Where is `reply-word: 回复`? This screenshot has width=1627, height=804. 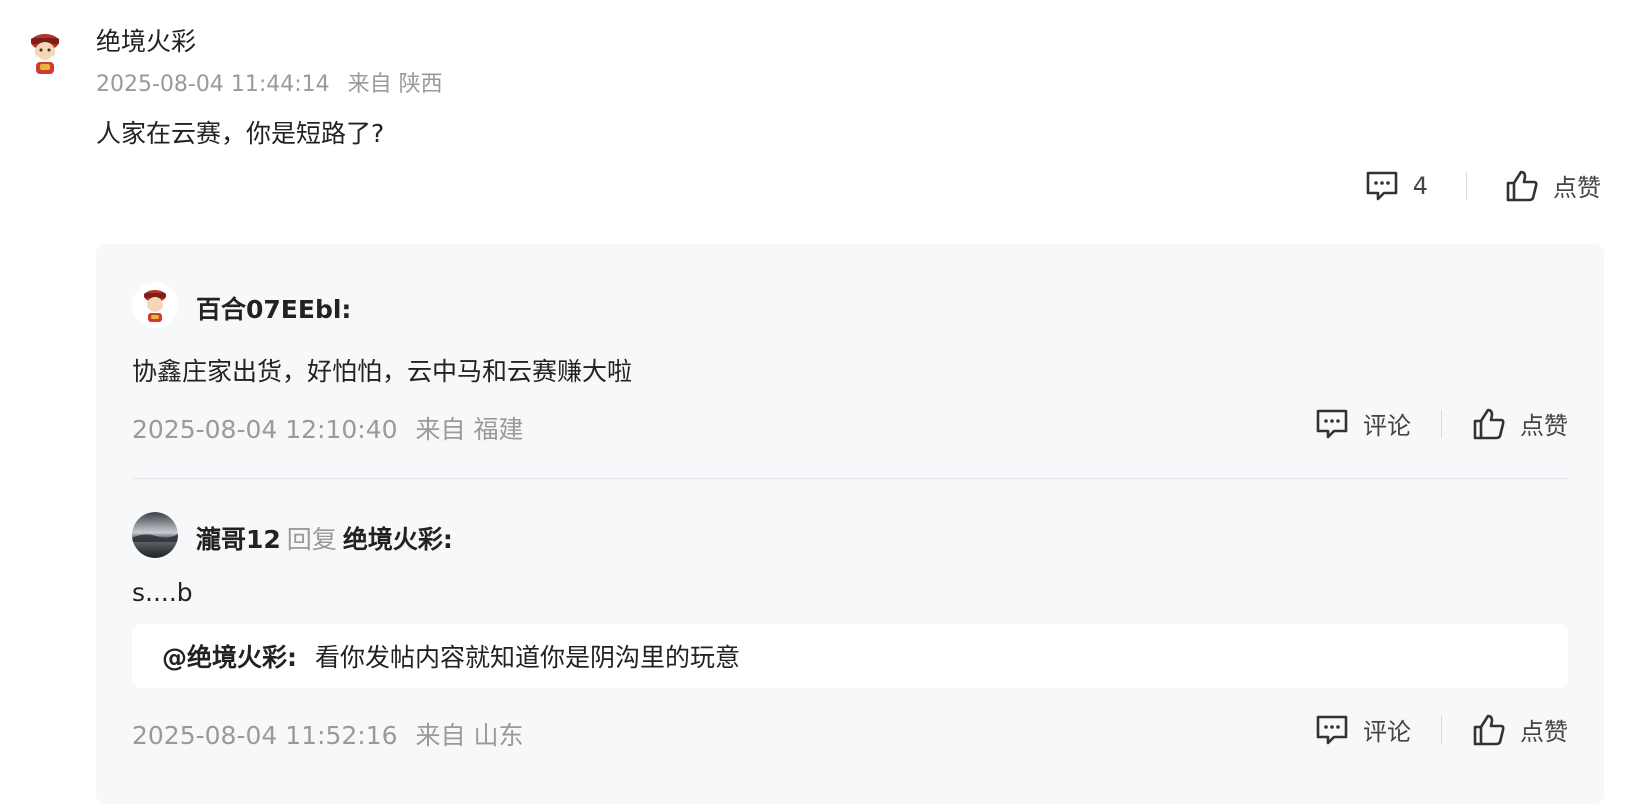 reply-word: 回复 is located at coordinates (311, 539).